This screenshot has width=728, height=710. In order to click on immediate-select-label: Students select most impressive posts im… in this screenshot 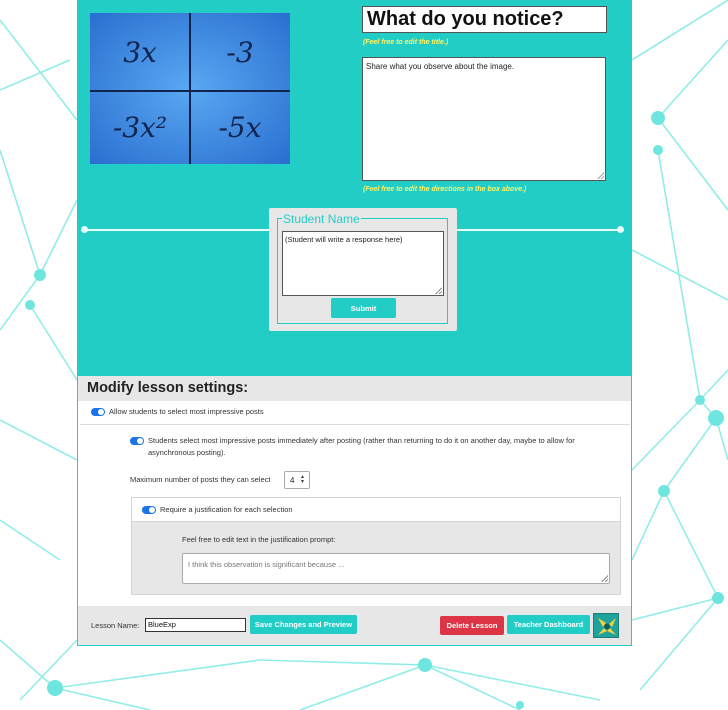, I will do `click(361, 446)`.